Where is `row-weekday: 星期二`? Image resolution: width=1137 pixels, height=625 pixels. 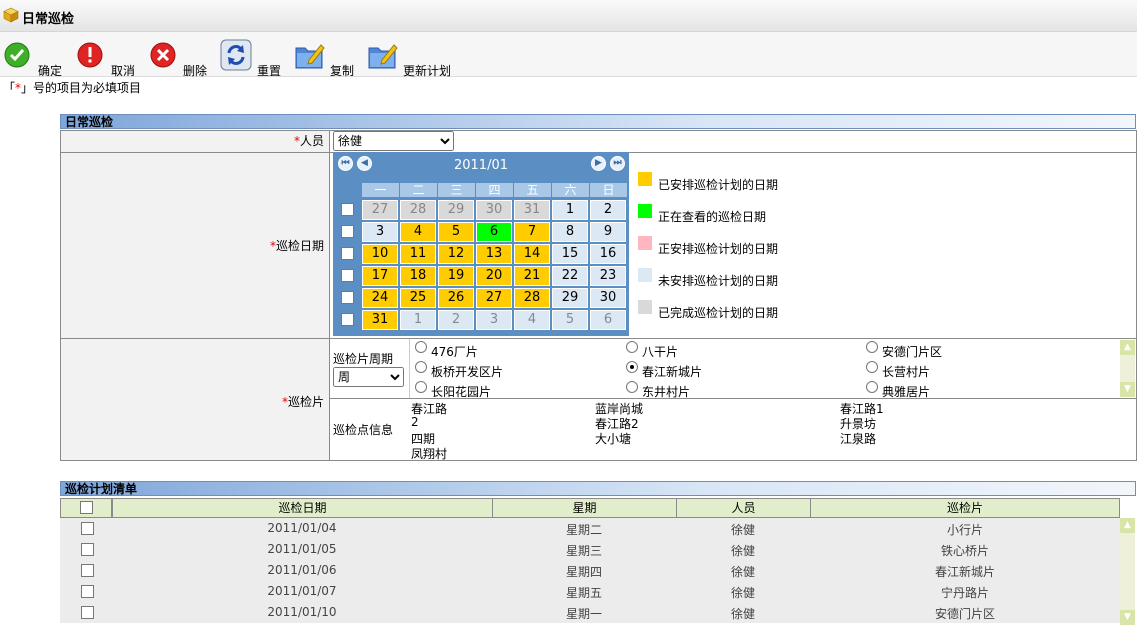
row-weekday: 星期二 is located at coordinates (583, 530).